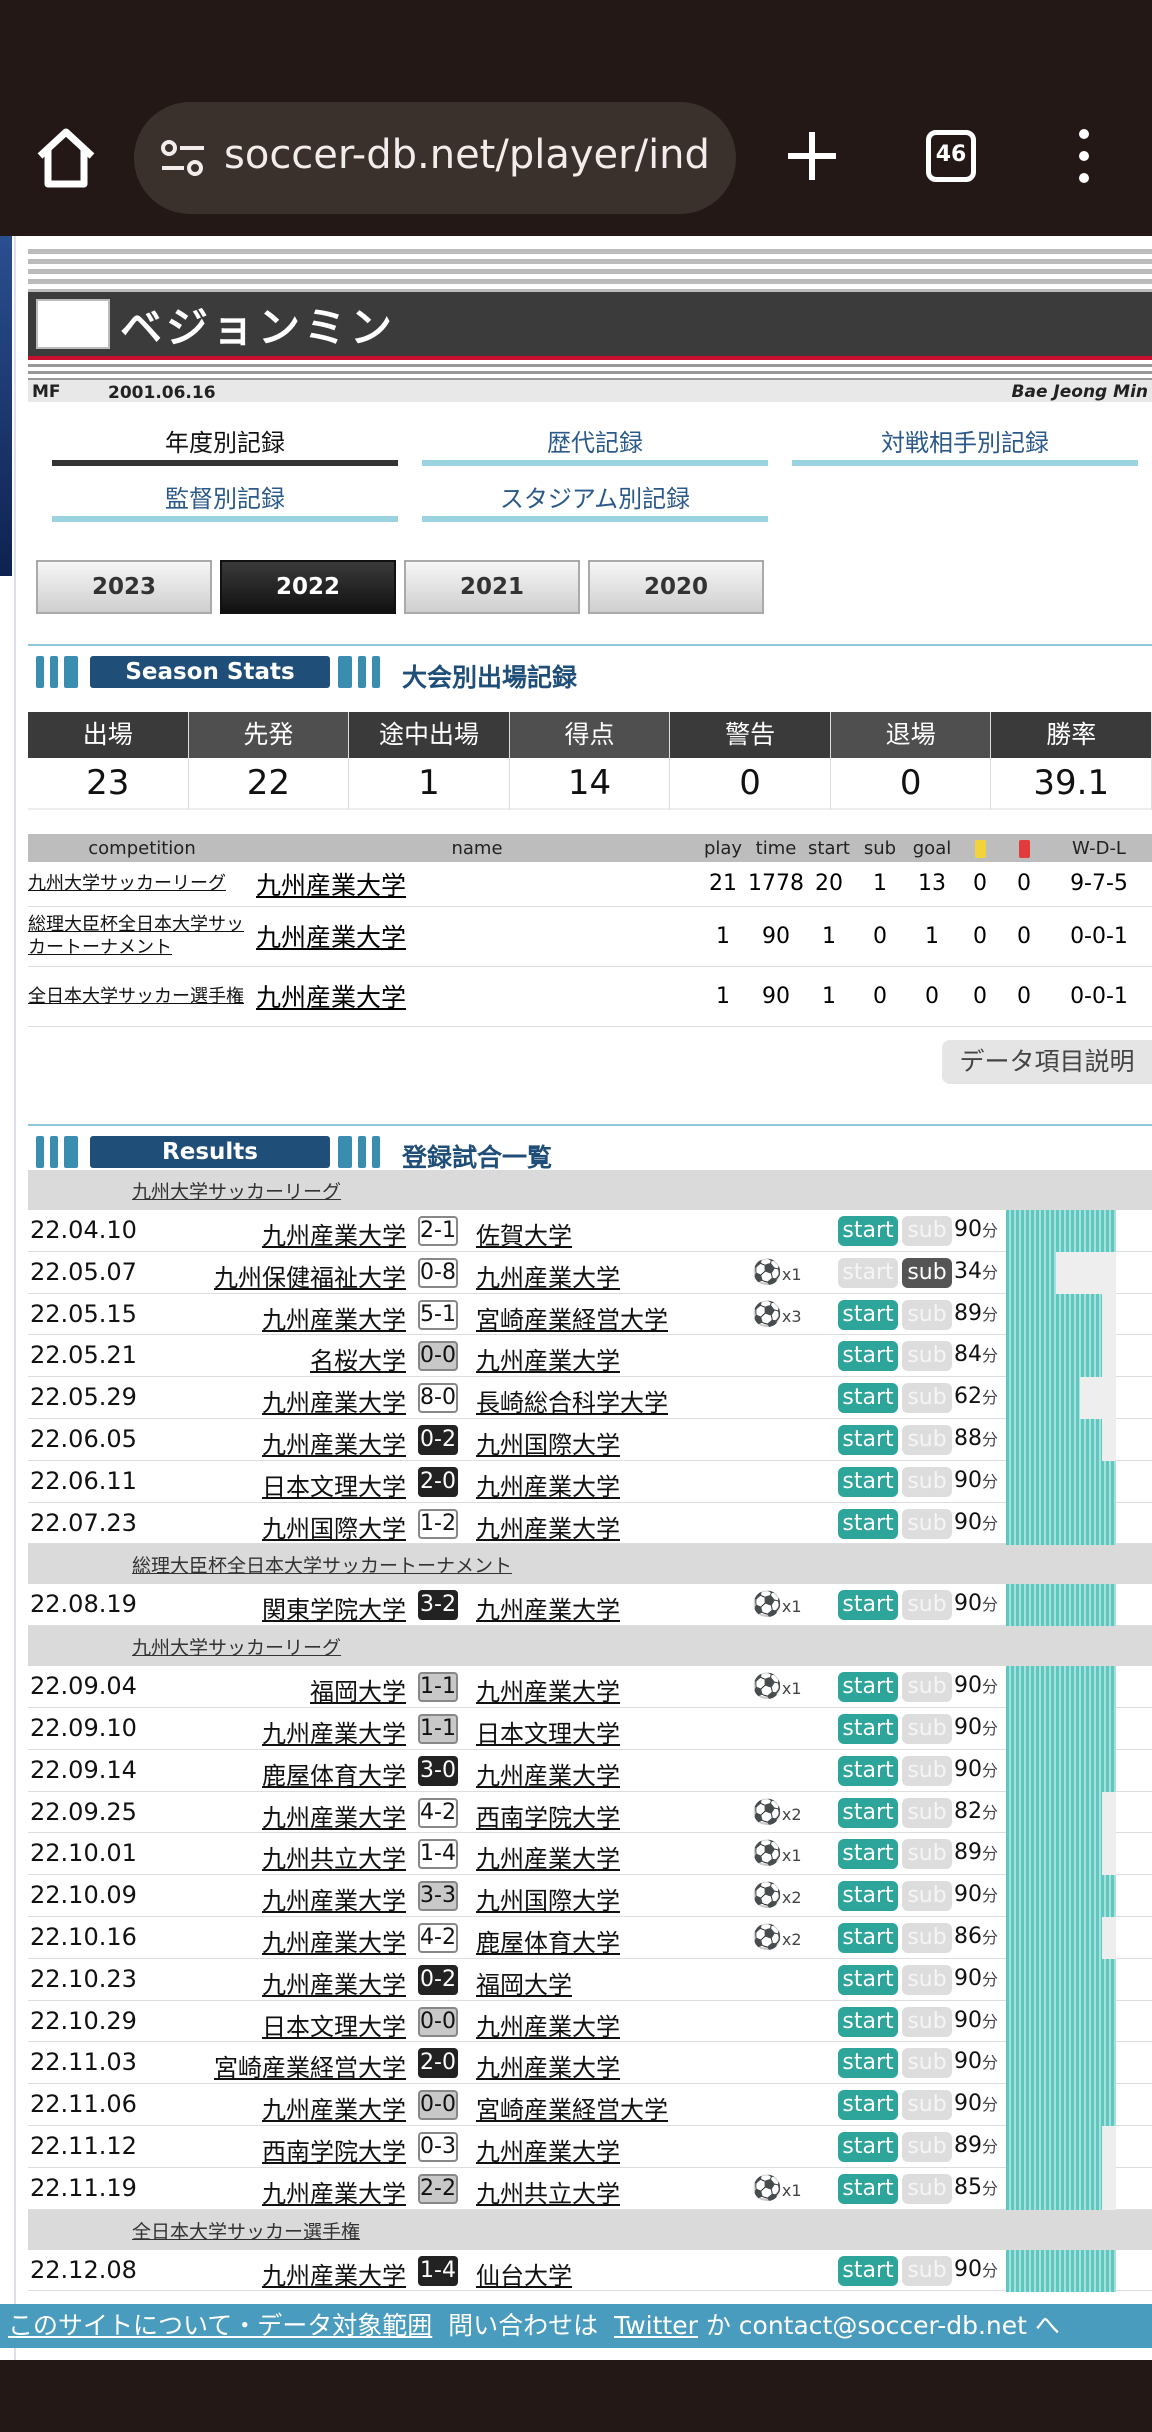 Image resolution: width=1152 pixels, height=2432 pixels. Describe the element at coordinates (438, 1770) in the screenshot. I see `score-badge: 3-0` at that location.